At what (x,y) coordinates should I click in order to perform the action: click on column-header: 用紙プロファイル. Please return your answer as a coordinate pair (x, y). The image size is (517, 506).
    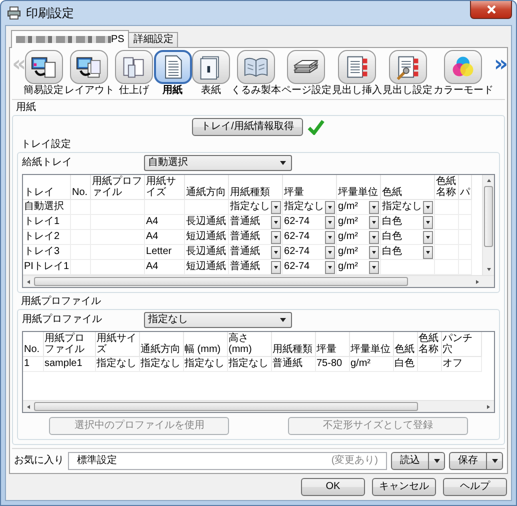
    Looking at the image, I should click on (69, 344).